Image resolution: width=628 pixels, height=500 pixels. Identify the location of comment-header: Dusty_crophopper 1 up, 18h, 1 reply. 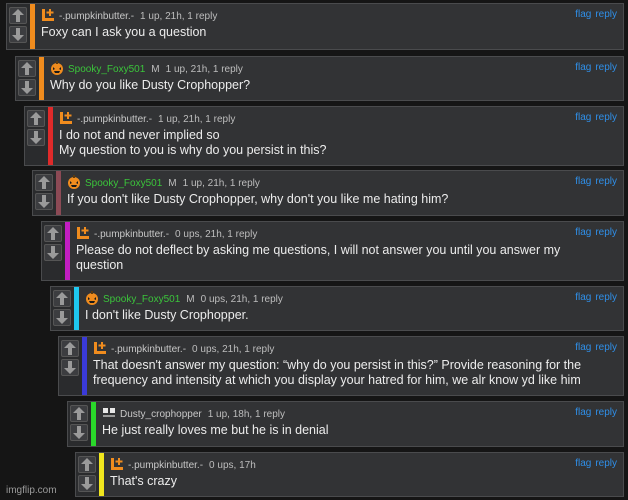
(359, 413).